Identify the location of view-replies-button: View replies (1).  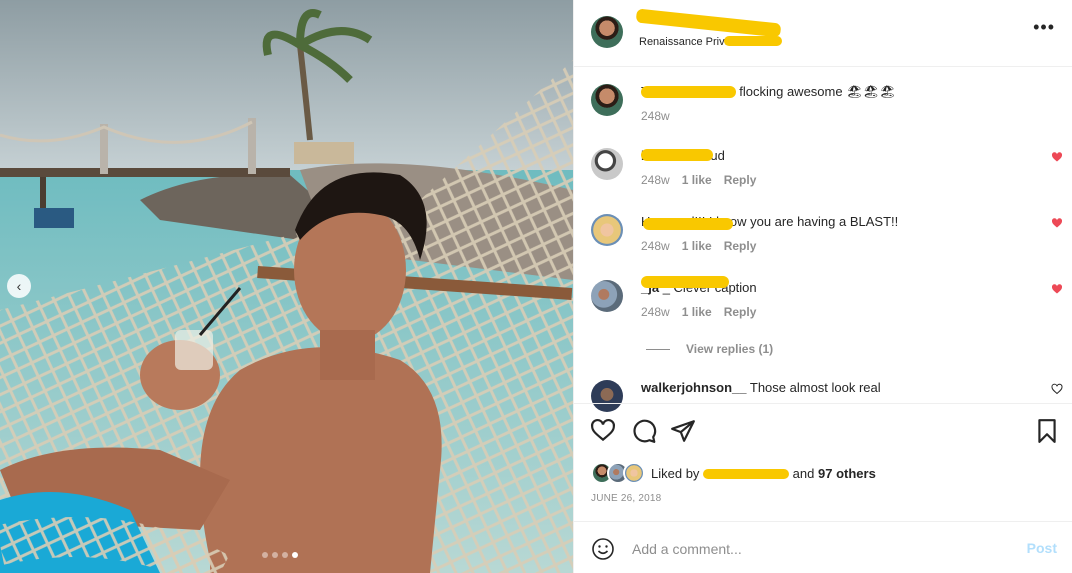
(709, 349).